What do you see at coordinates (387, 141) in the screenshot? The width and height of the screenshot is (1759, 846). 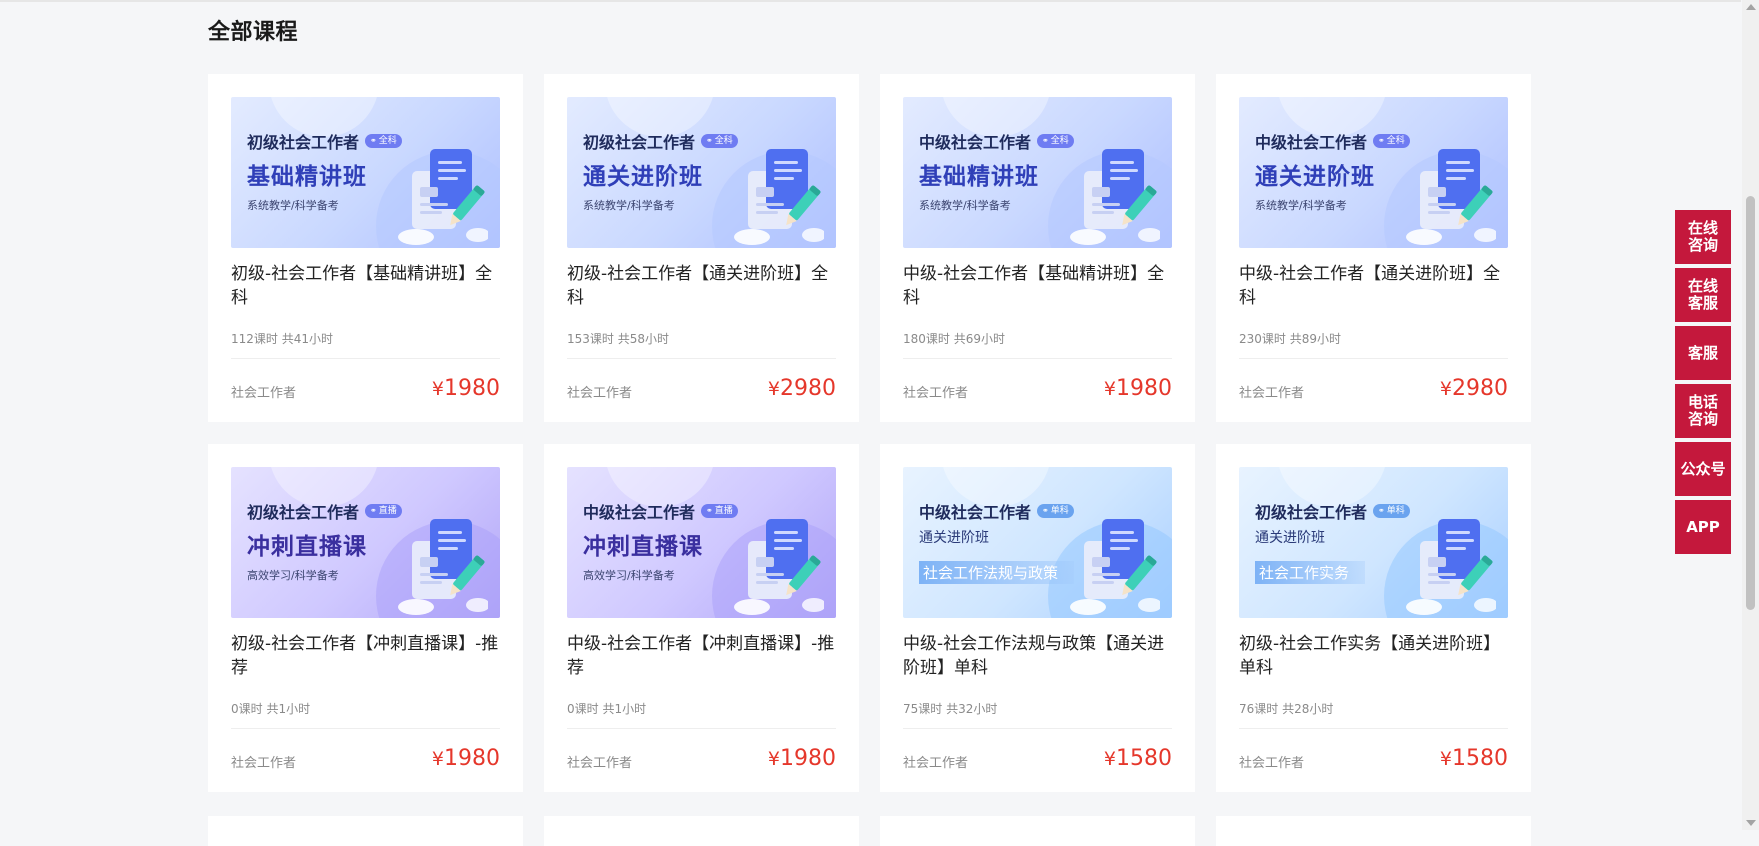 I see `thumb-tag-text: 全科` at bounding box center [387, 141].